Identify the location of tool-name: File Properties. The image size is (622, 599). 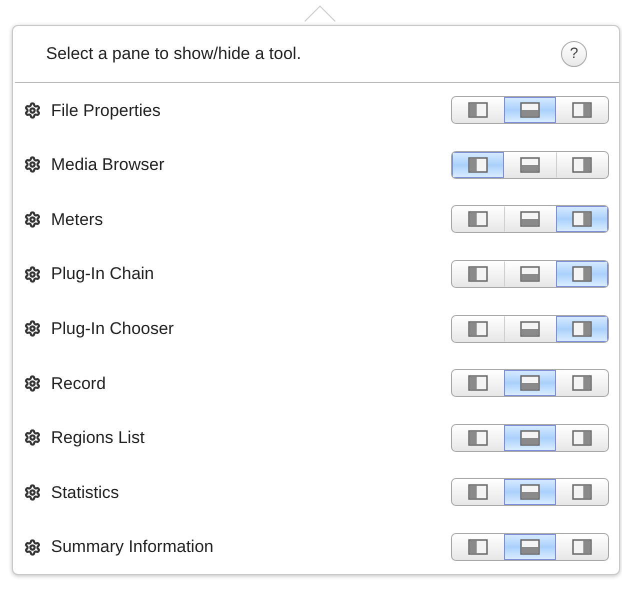
(106, 111).